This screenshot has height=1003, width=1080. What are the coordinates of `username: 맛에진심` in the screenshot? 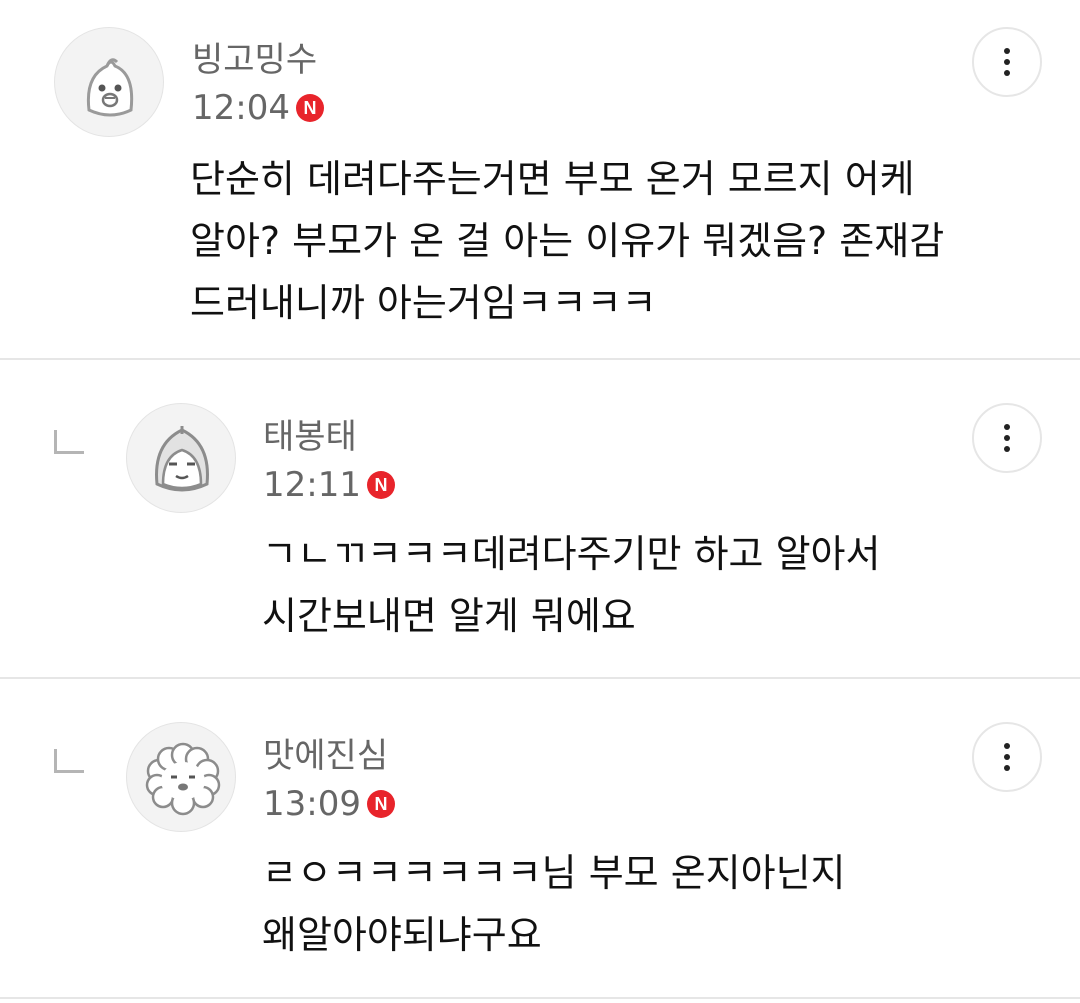 It's located at (325, 756).